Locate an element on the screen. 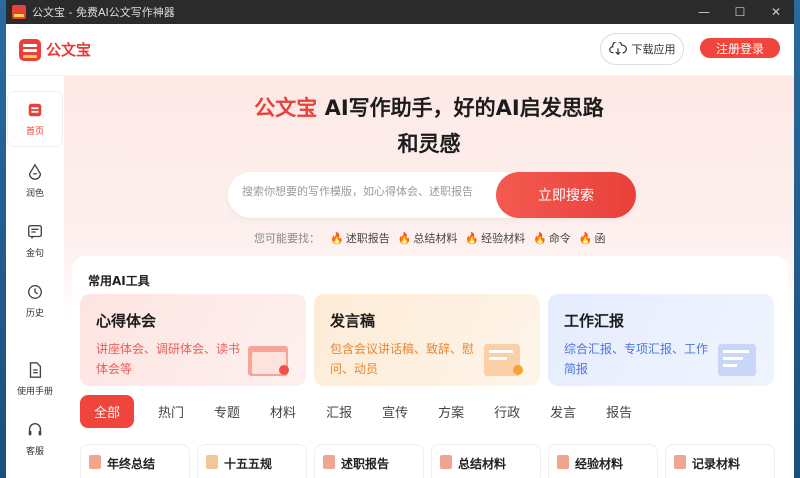 The image size is (800, 478). polish-icon is located at coordinates (35, 171).